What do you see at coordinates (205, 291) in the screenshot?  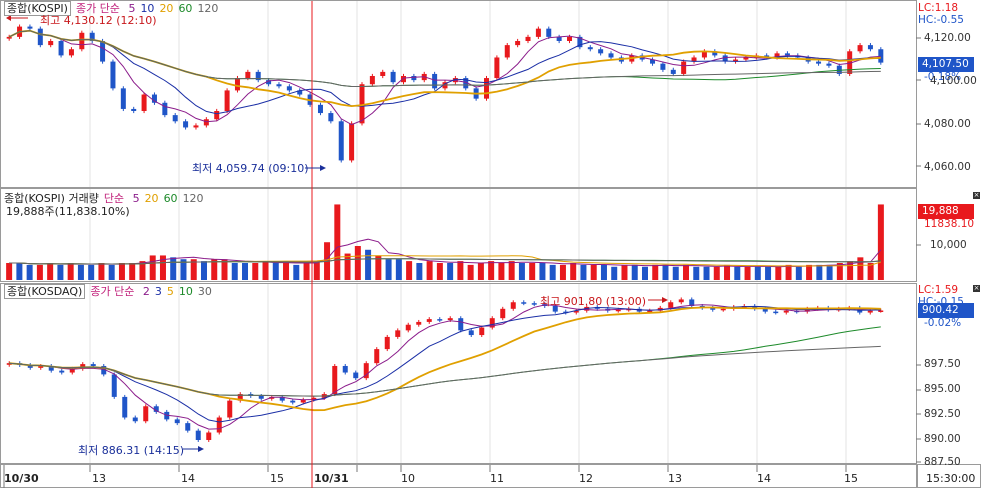 I see `kosdaq-ma-period: 30` at bounding box center [205, 291].